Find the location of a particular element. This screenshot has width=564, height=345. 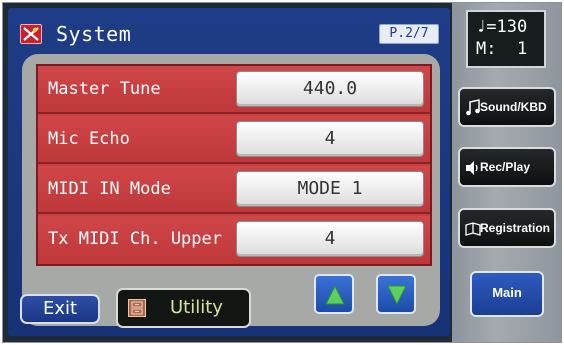

quarter-note-icon: ♩ is located at coordinates (481, 27).